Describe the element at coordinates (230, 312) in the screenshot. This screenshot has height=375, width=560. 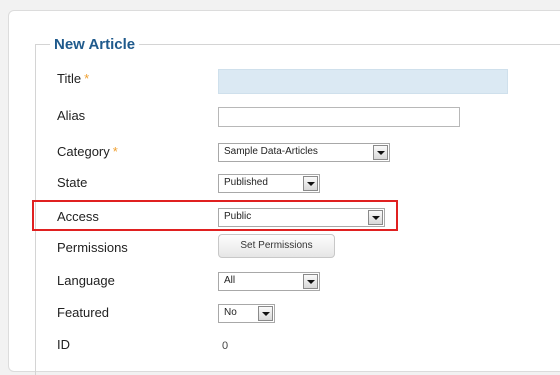
I see `featured-select-value: No` at that location.